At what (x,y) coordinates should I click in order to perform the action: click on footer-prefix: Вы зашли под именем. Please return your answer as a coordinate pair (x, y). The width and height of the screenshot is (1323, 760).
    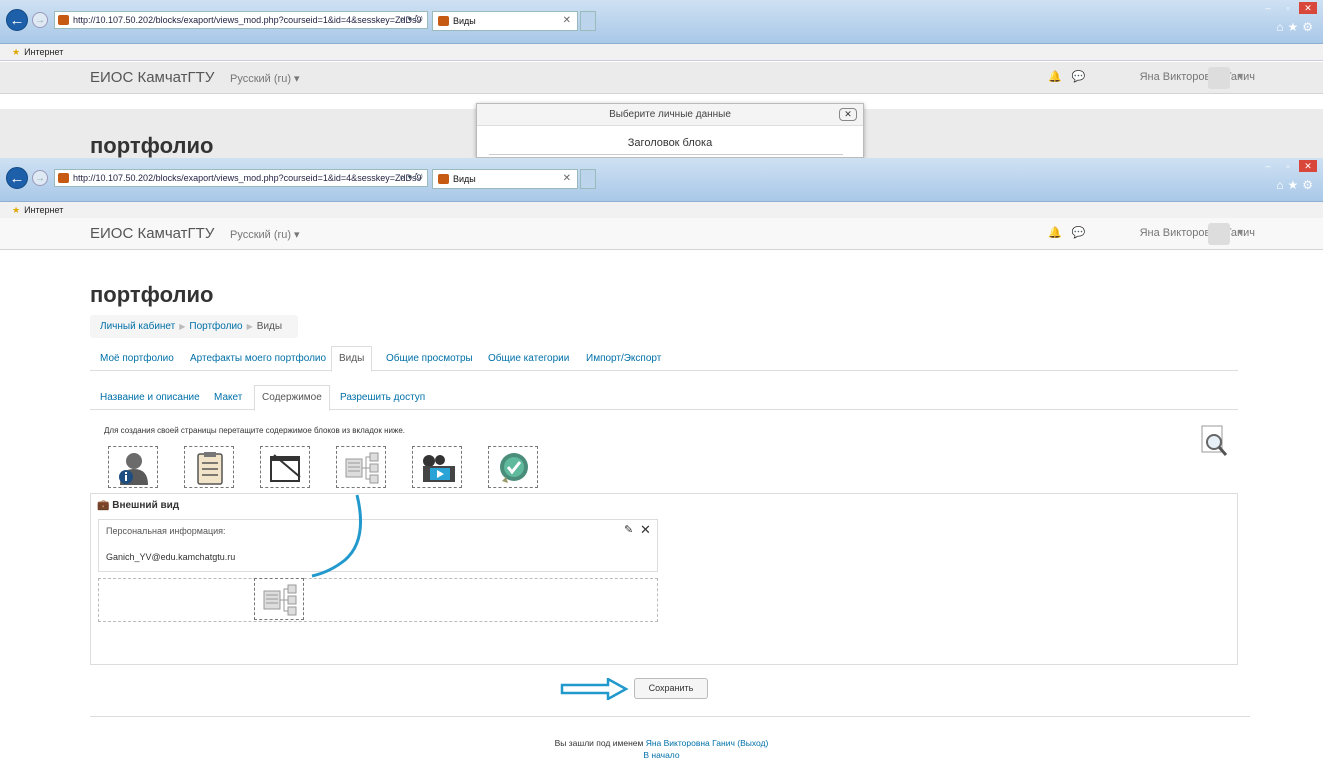
    Looking at the image, I should click on (599, 743).